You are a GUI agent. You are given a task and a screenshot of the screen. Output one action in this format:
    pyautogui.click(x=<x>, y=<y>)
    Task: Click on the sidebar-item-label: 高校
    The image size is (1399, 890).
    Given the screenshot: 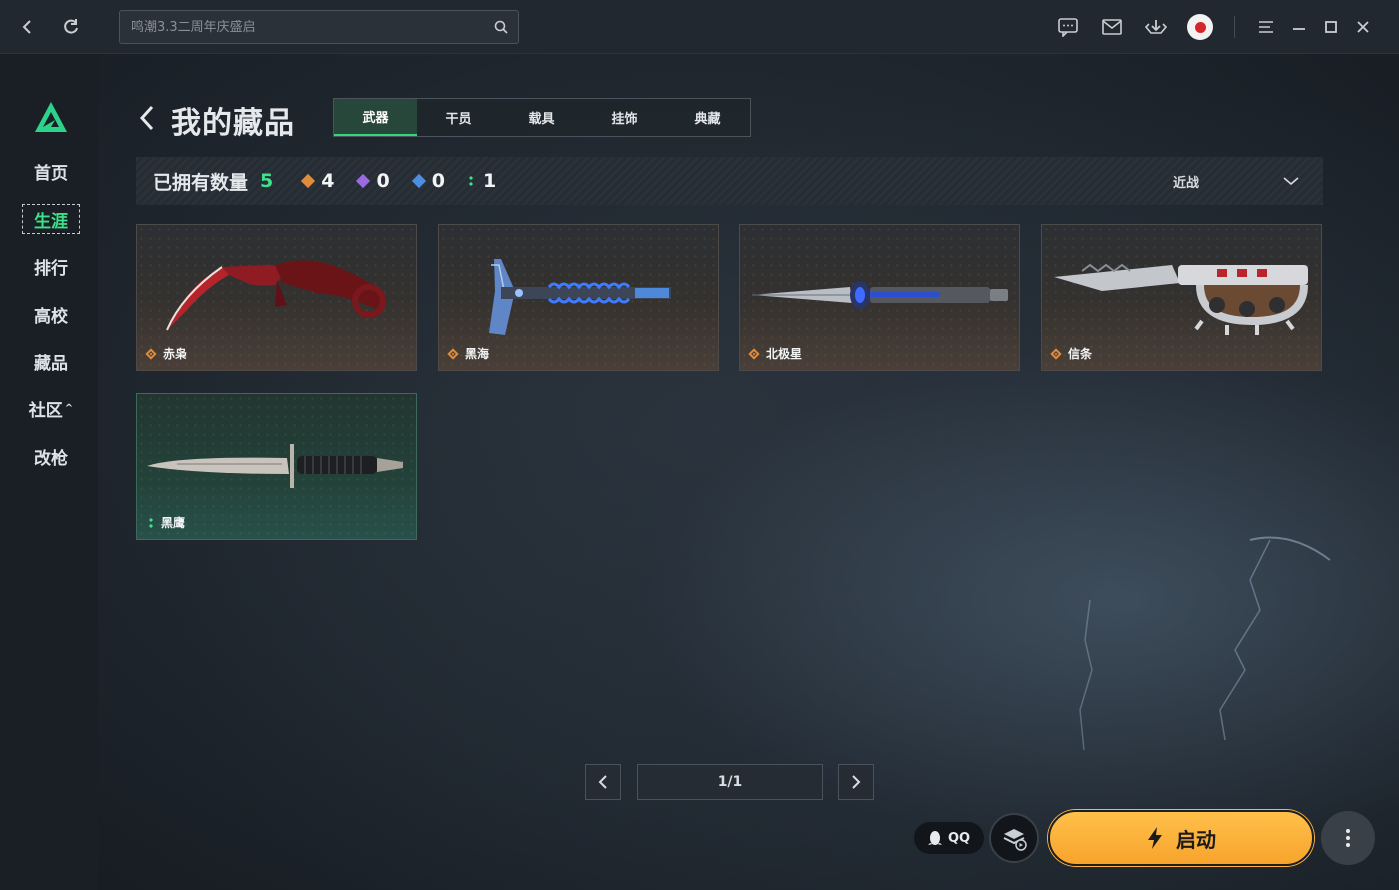 What is the action you would take?
    pyautogui.click(x=51, y=316)
    